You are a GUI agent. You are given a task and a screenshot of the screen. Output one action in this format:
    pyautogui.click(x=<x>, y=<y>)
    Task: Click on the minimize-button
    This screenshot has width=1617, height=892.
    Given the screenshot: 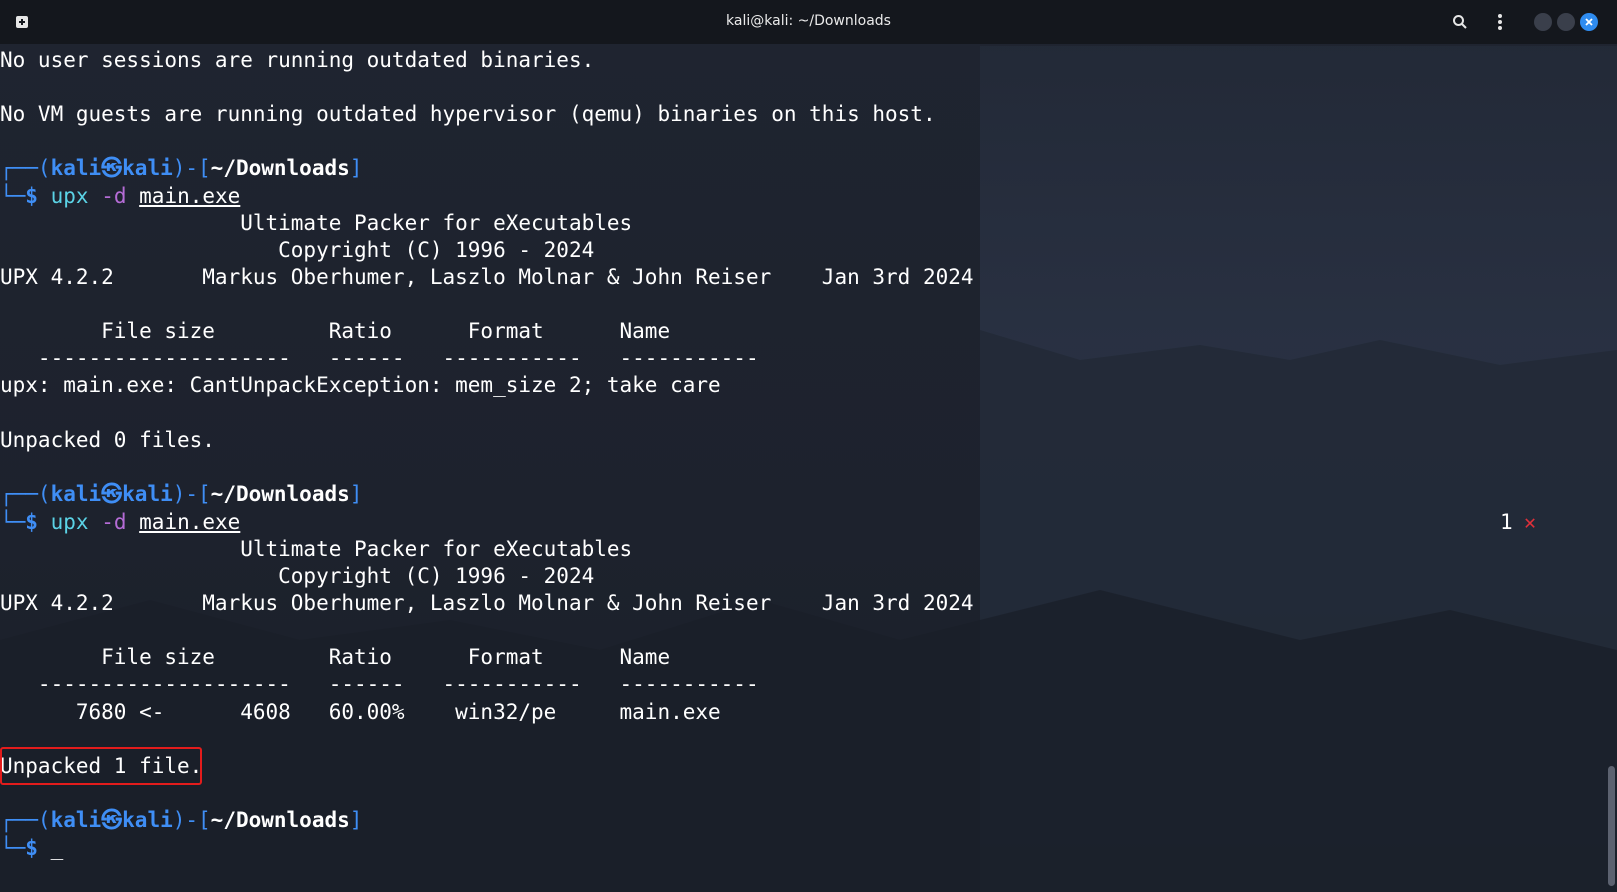 What is the action you would take?
    pyautogui.click(x=1543, y=22)
    